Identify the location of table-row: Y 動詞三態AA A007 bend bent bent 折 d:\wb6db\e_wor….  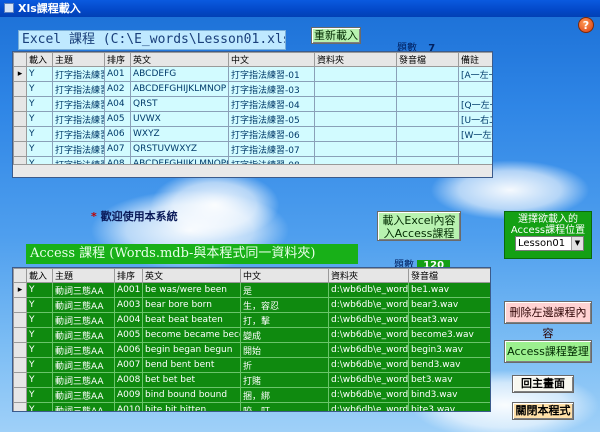
(251, 365).